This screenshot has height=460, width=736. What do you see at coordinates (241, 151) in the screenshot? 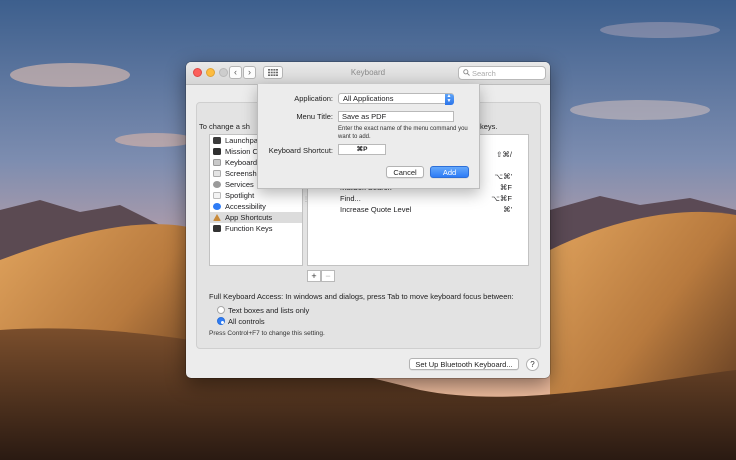
I see `category-label: Mission C` at bounding box center [241, 151].